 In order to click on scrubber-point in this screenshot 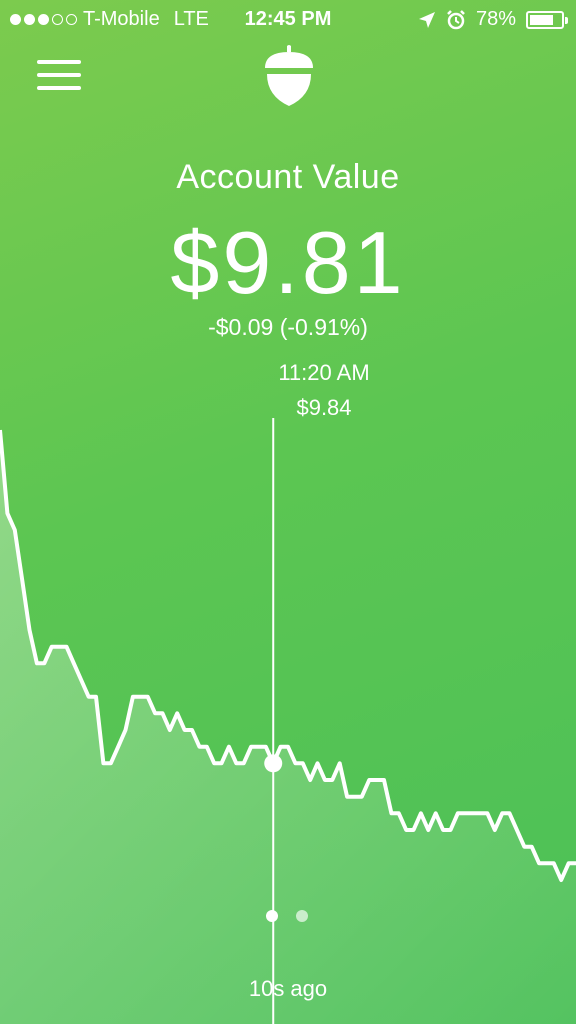, I will do `click(273, 763)`.